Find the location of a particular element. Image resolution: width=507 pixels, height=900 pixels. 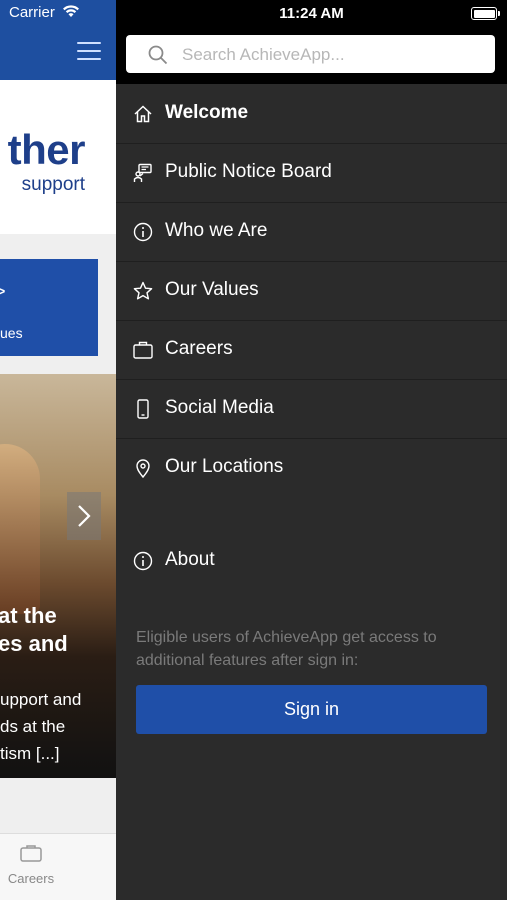

menu-item-who-we-are: Who we Are is located at coordinates (311, 232).